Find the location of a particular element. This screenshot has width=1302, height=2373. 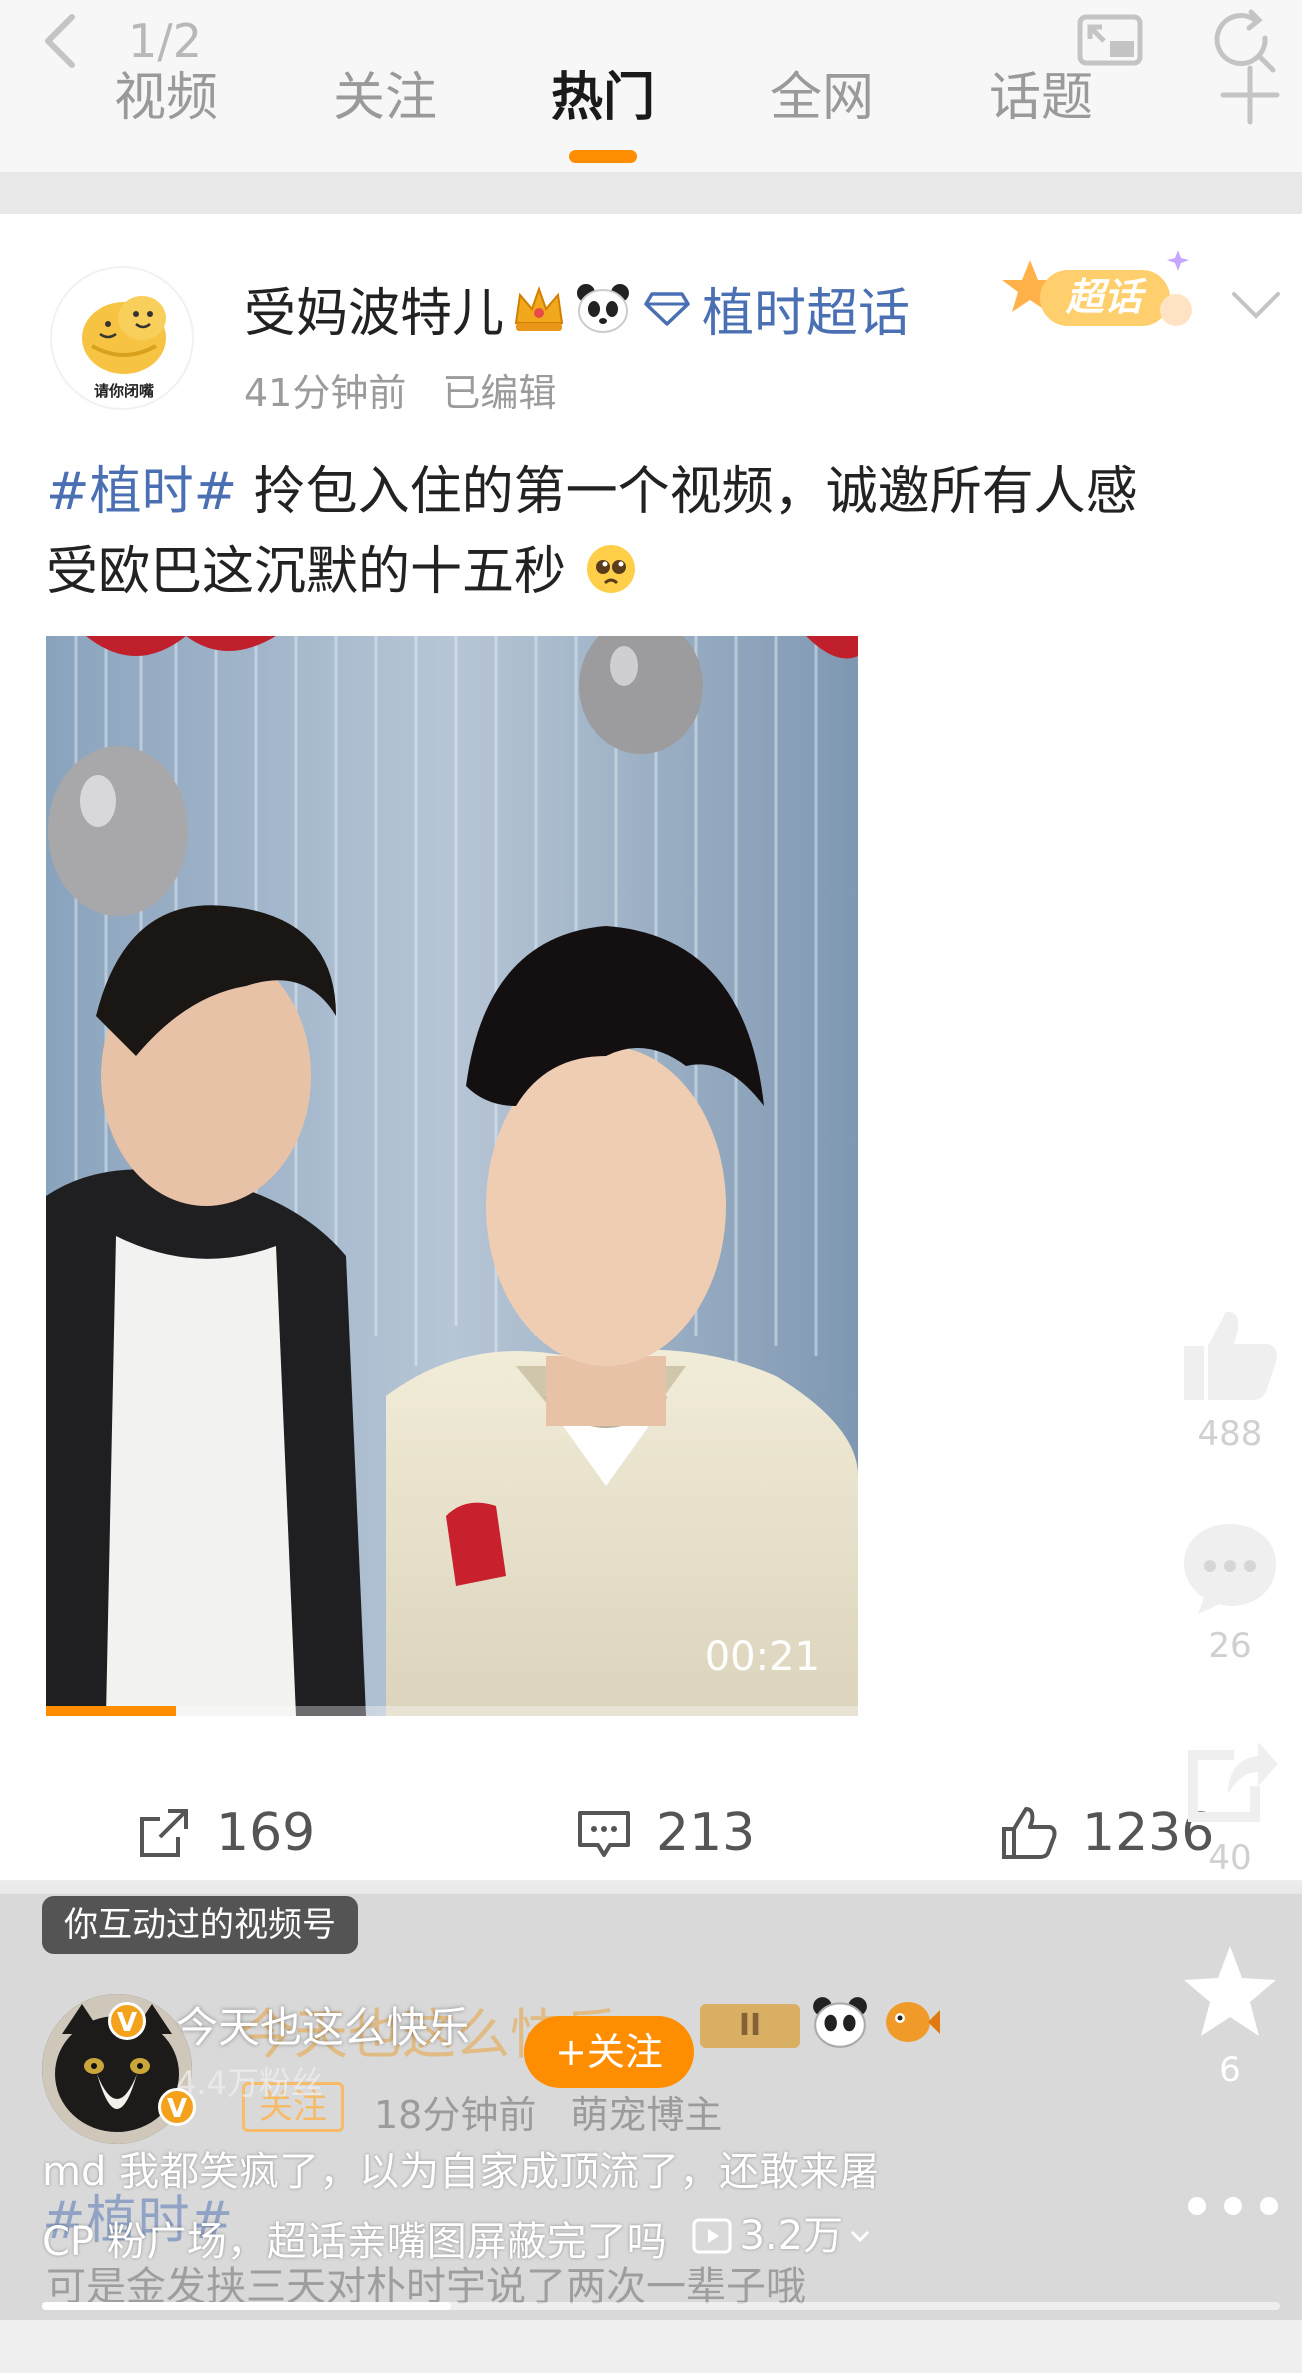

rail-share-button: 40 is located at coordinates (1230, 1804).